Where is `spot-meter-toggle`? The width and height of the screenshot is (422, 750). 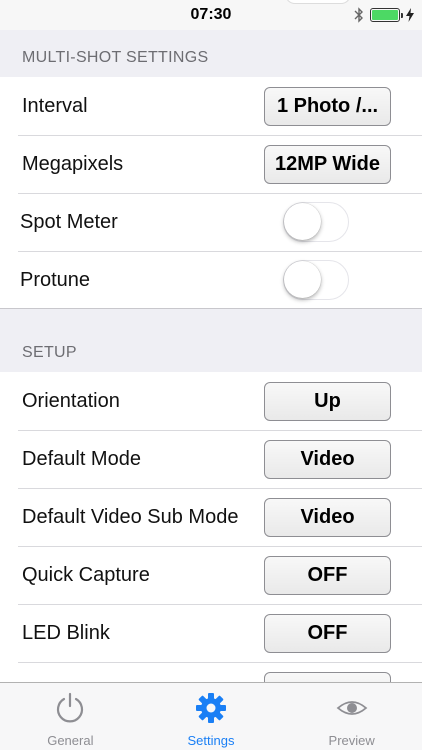
spot-meter-toggle is located at coordinates (316, 222).